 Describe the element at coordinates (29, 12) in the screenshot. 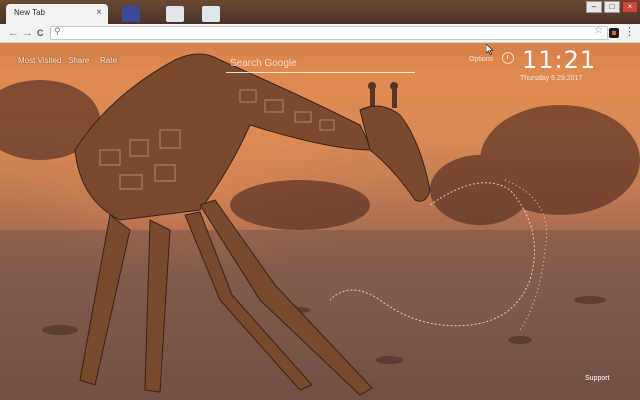

I see `tab-title: New Tab` at that location.